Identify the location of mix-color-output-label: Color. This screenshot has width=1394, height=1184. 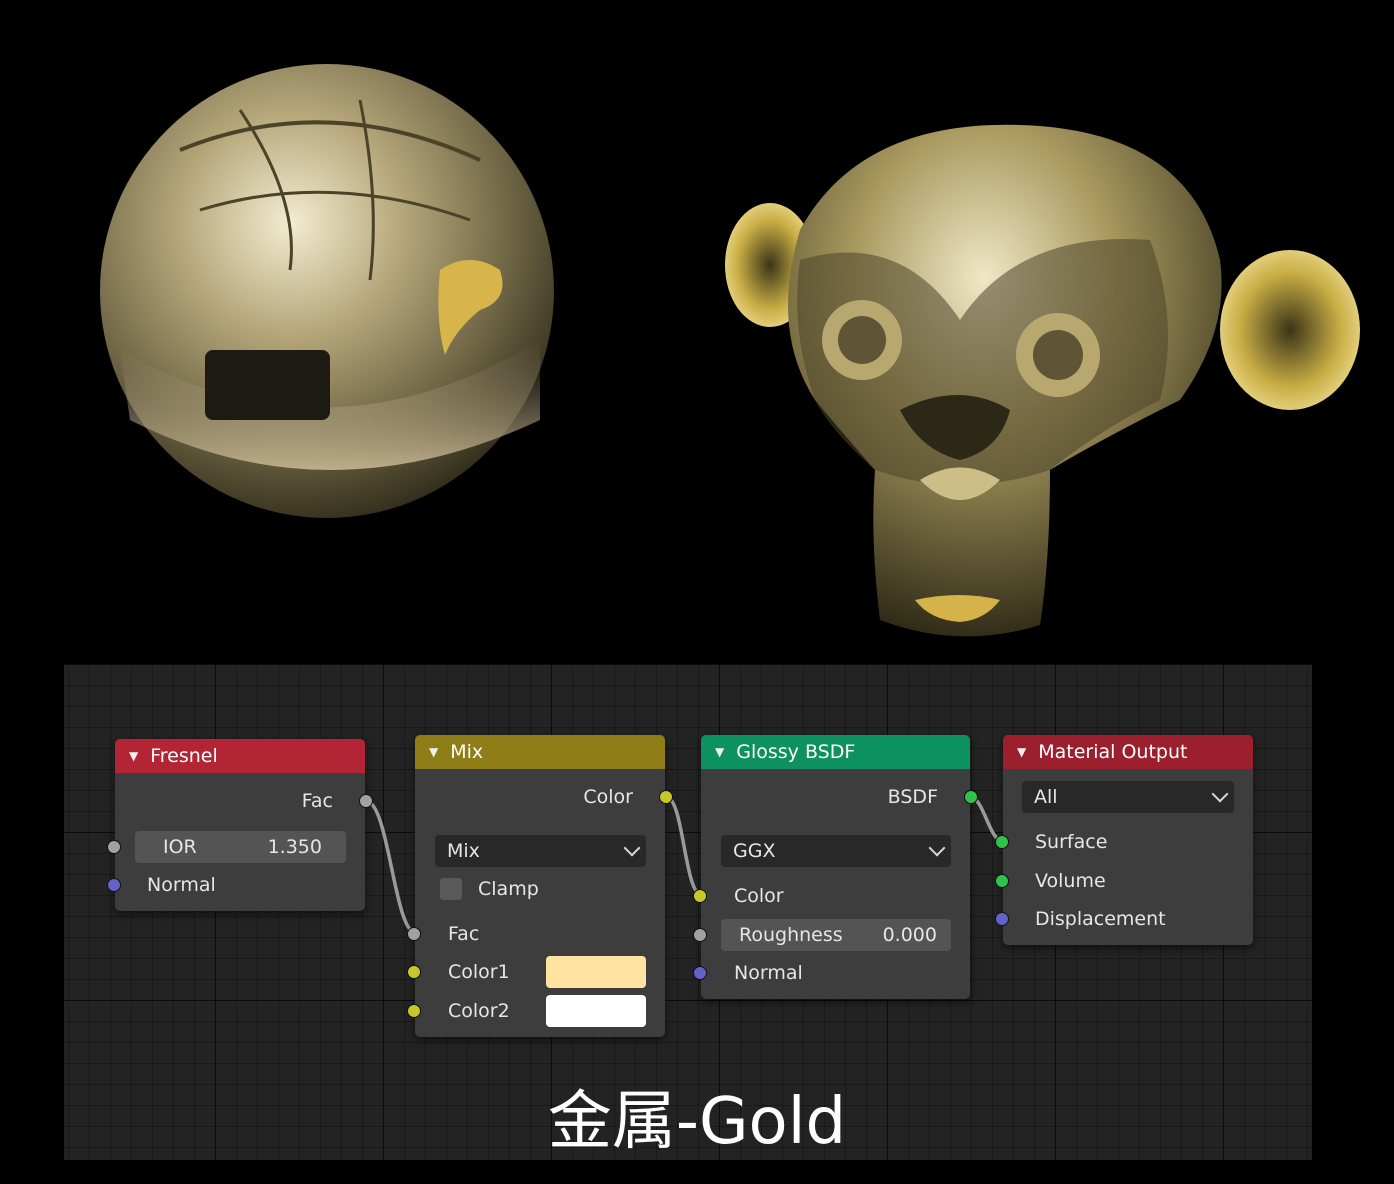
(608, 797).